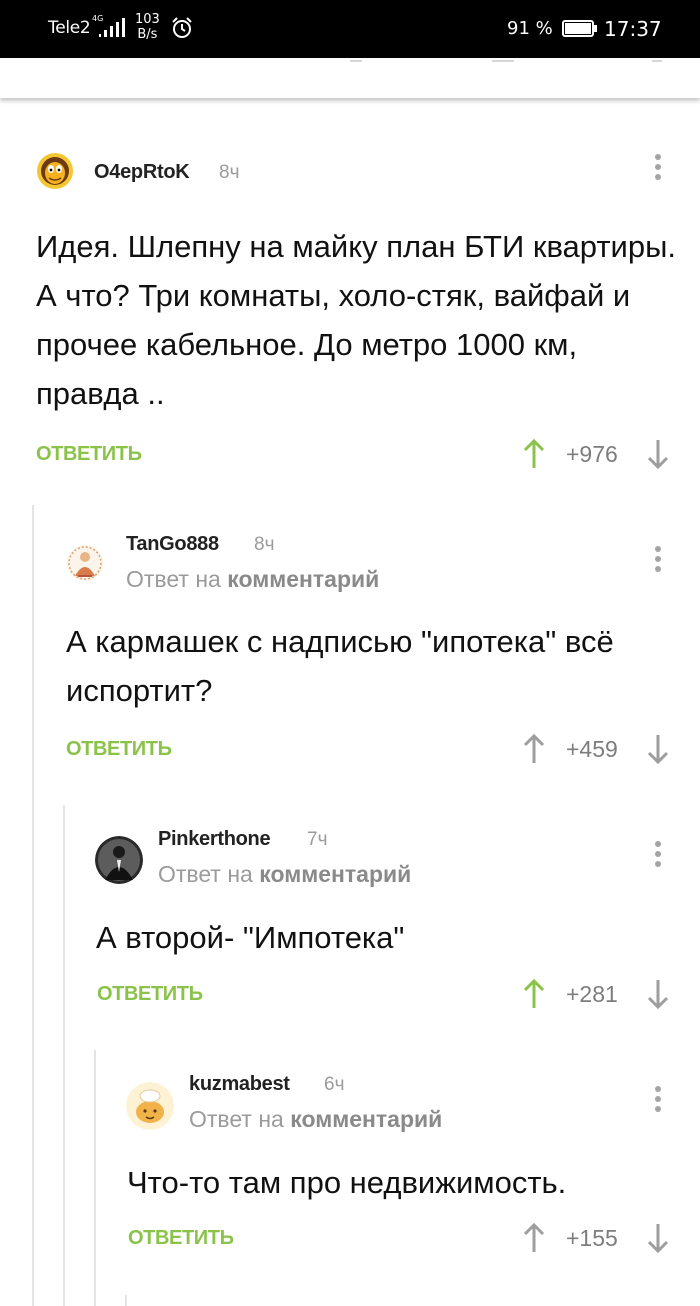 This screenshot has width=700, height=1306. I want to click on battery-icon, so click(579, 28).